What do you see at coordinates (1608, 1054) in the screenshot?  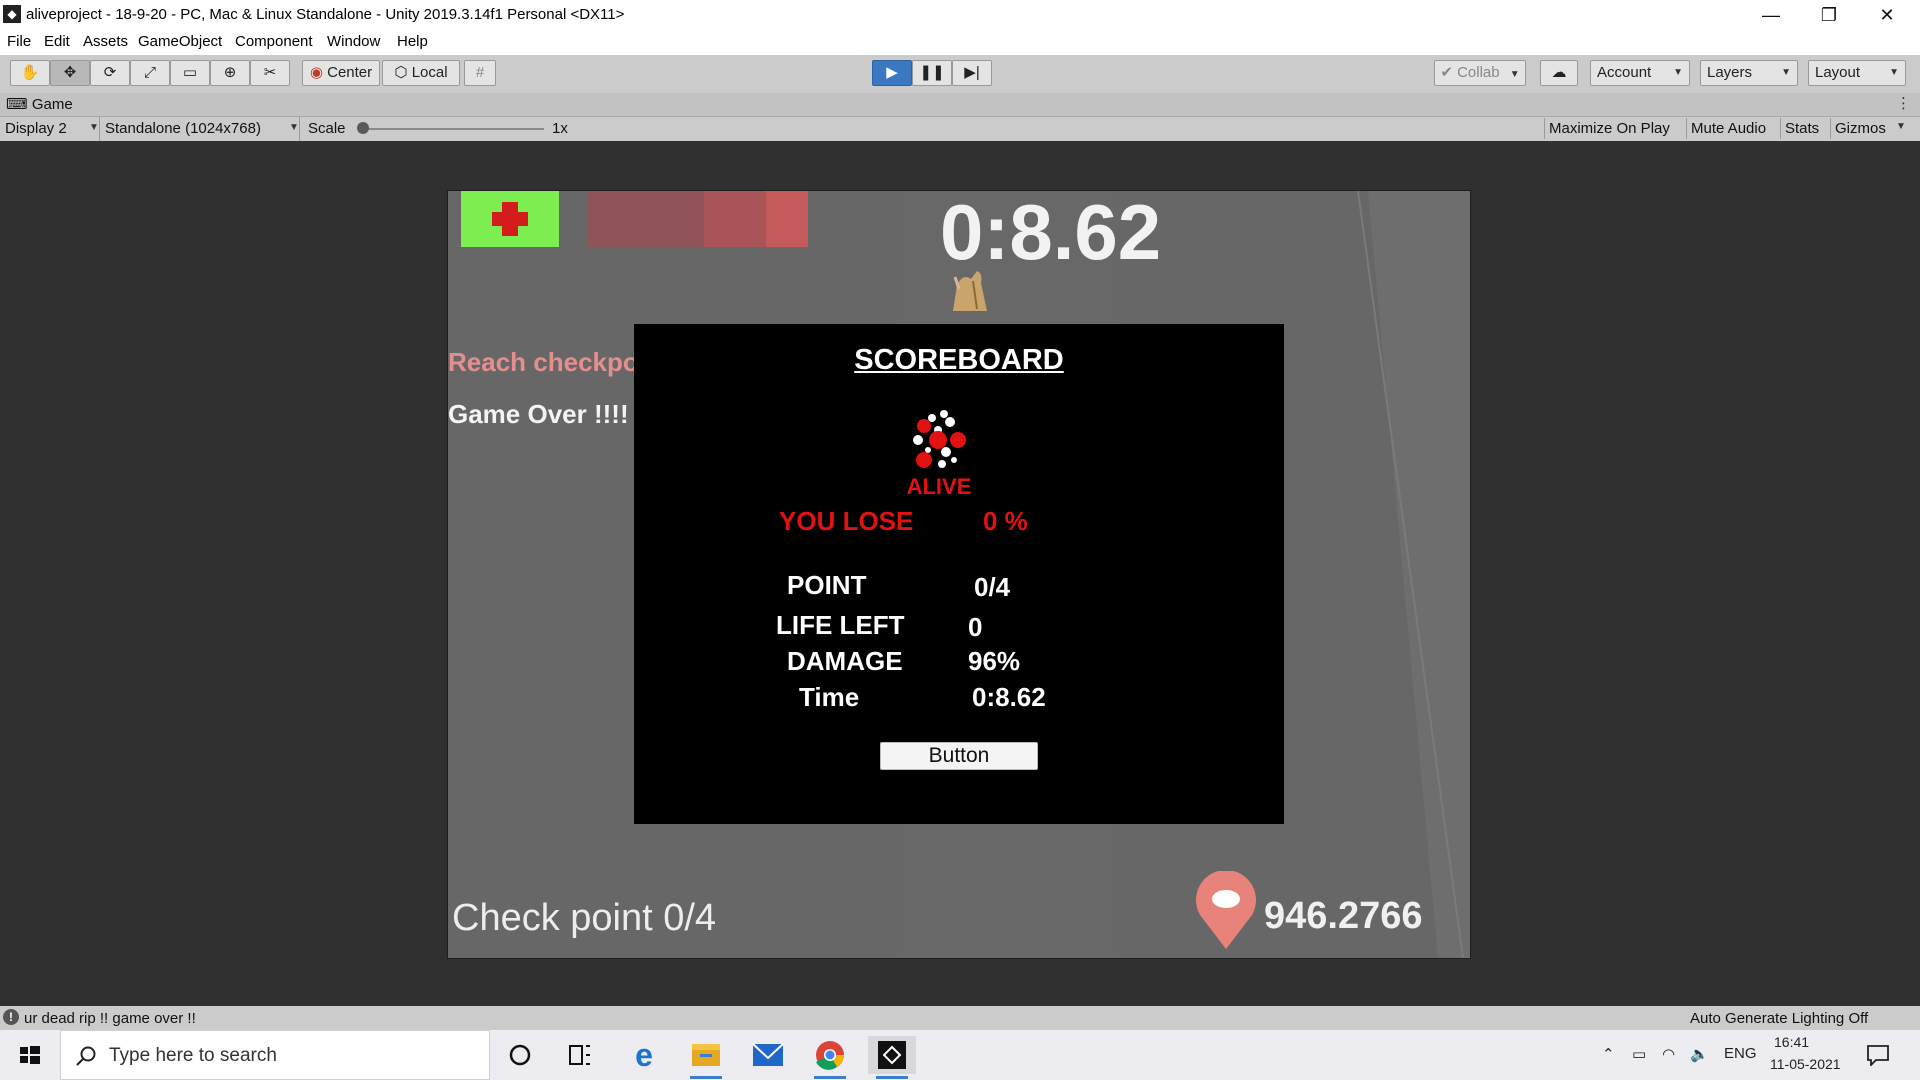 I see `chevron-up-icon: ⌃` at bounding box center [1608, 1054].